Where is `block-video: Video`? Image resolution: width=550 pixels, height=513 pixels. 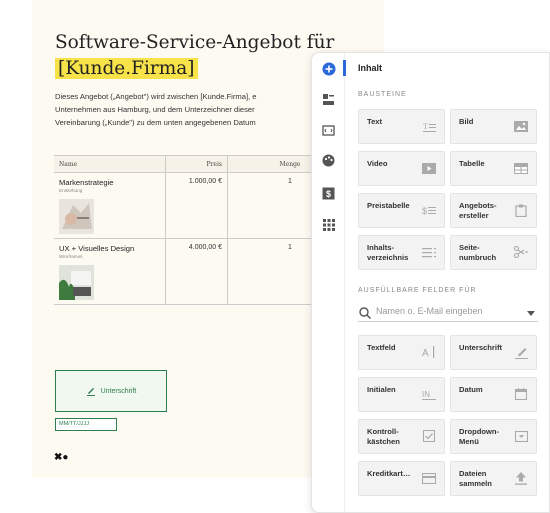
block-video: Video is located at coordinates (401, 168).